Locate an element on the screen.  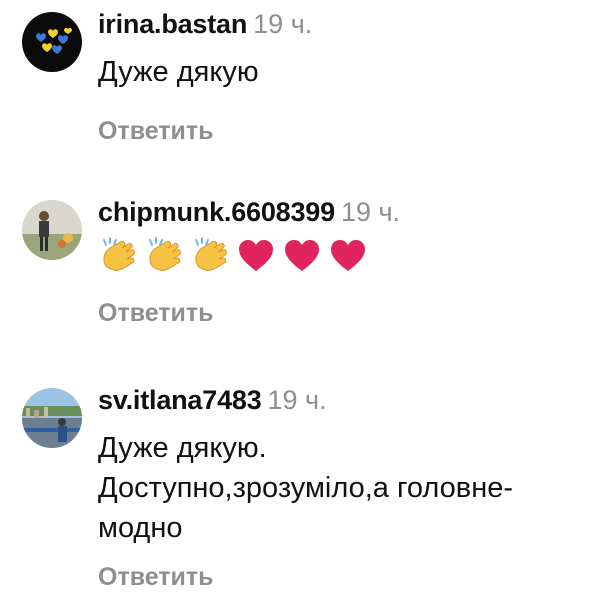
username: irina.bastan is located at coordinates (172, 24).